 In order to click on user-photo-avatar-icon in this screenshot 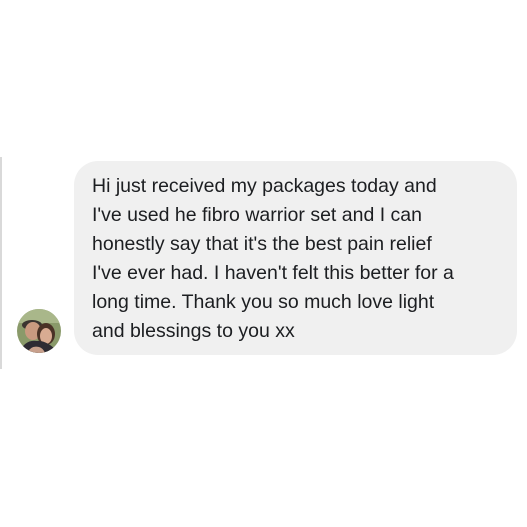, I will do `click(39, 331)`.